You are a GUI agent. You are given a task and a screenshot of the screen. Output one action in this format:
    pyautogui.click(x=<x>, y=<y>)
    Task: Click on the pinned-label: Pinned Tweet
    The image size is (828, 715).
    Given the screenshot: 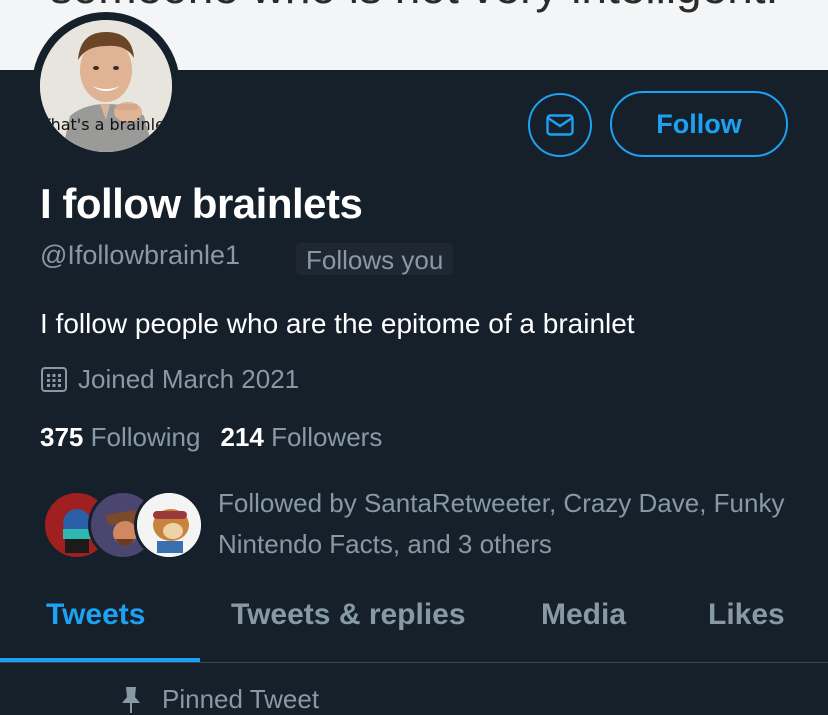 What is the action you would take?
    pyautogui.click(x=241, y=699)
    